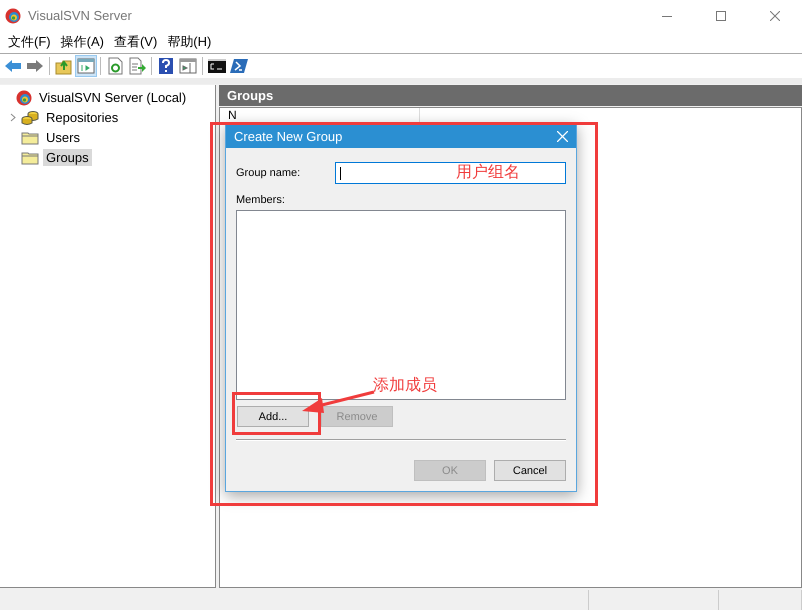 The height and width of the screenshot is (610, 802). What do you see at coordinates (30, 118) in the screenshot?
I see `database-icon` at bounding box center [30, 118].